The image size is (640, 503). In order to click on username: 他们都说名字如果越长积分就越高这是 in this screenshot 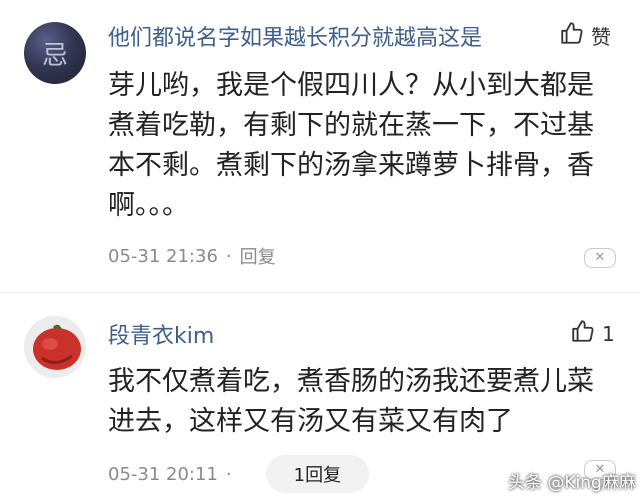, I will do `click(295, 36)`.